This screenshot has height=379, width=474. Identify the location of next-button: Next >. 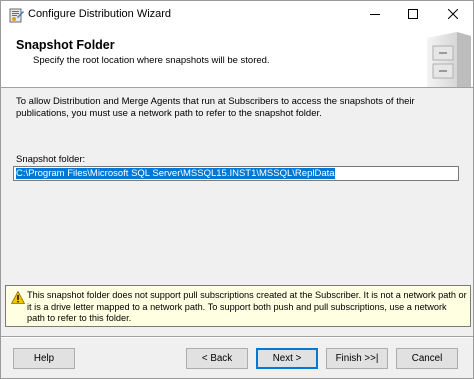
(287, 358).